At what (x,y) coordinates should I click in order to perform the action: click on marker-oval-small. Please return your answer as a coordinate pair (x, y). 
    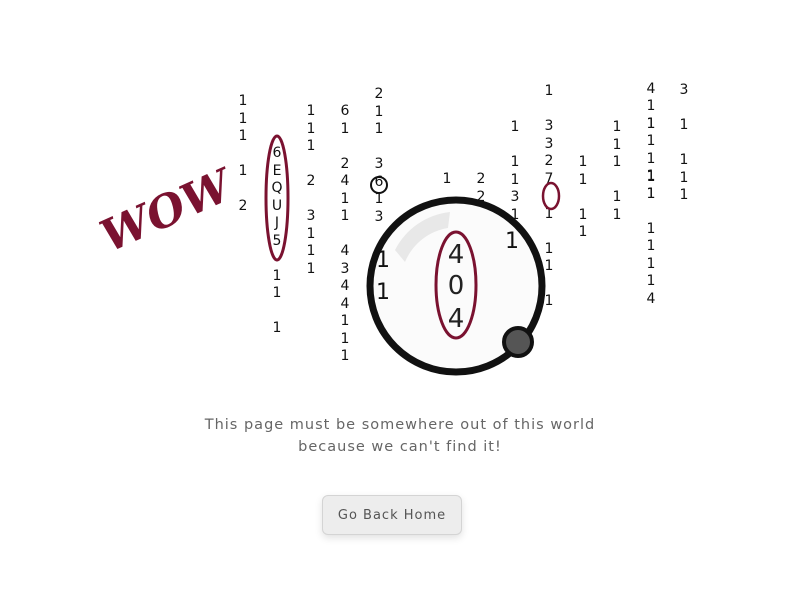
    Looking at the image, I should click on (551, 196).